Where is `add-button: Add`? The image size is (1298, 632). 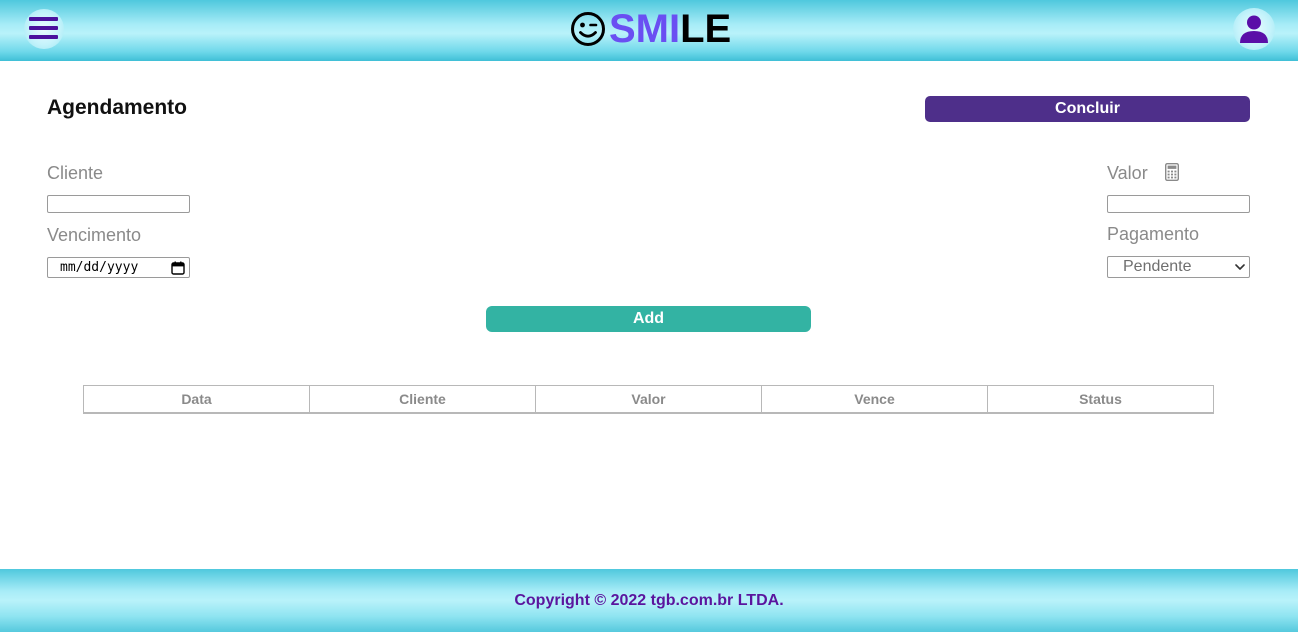
add-button: Add is located at coordinates (648, 319).